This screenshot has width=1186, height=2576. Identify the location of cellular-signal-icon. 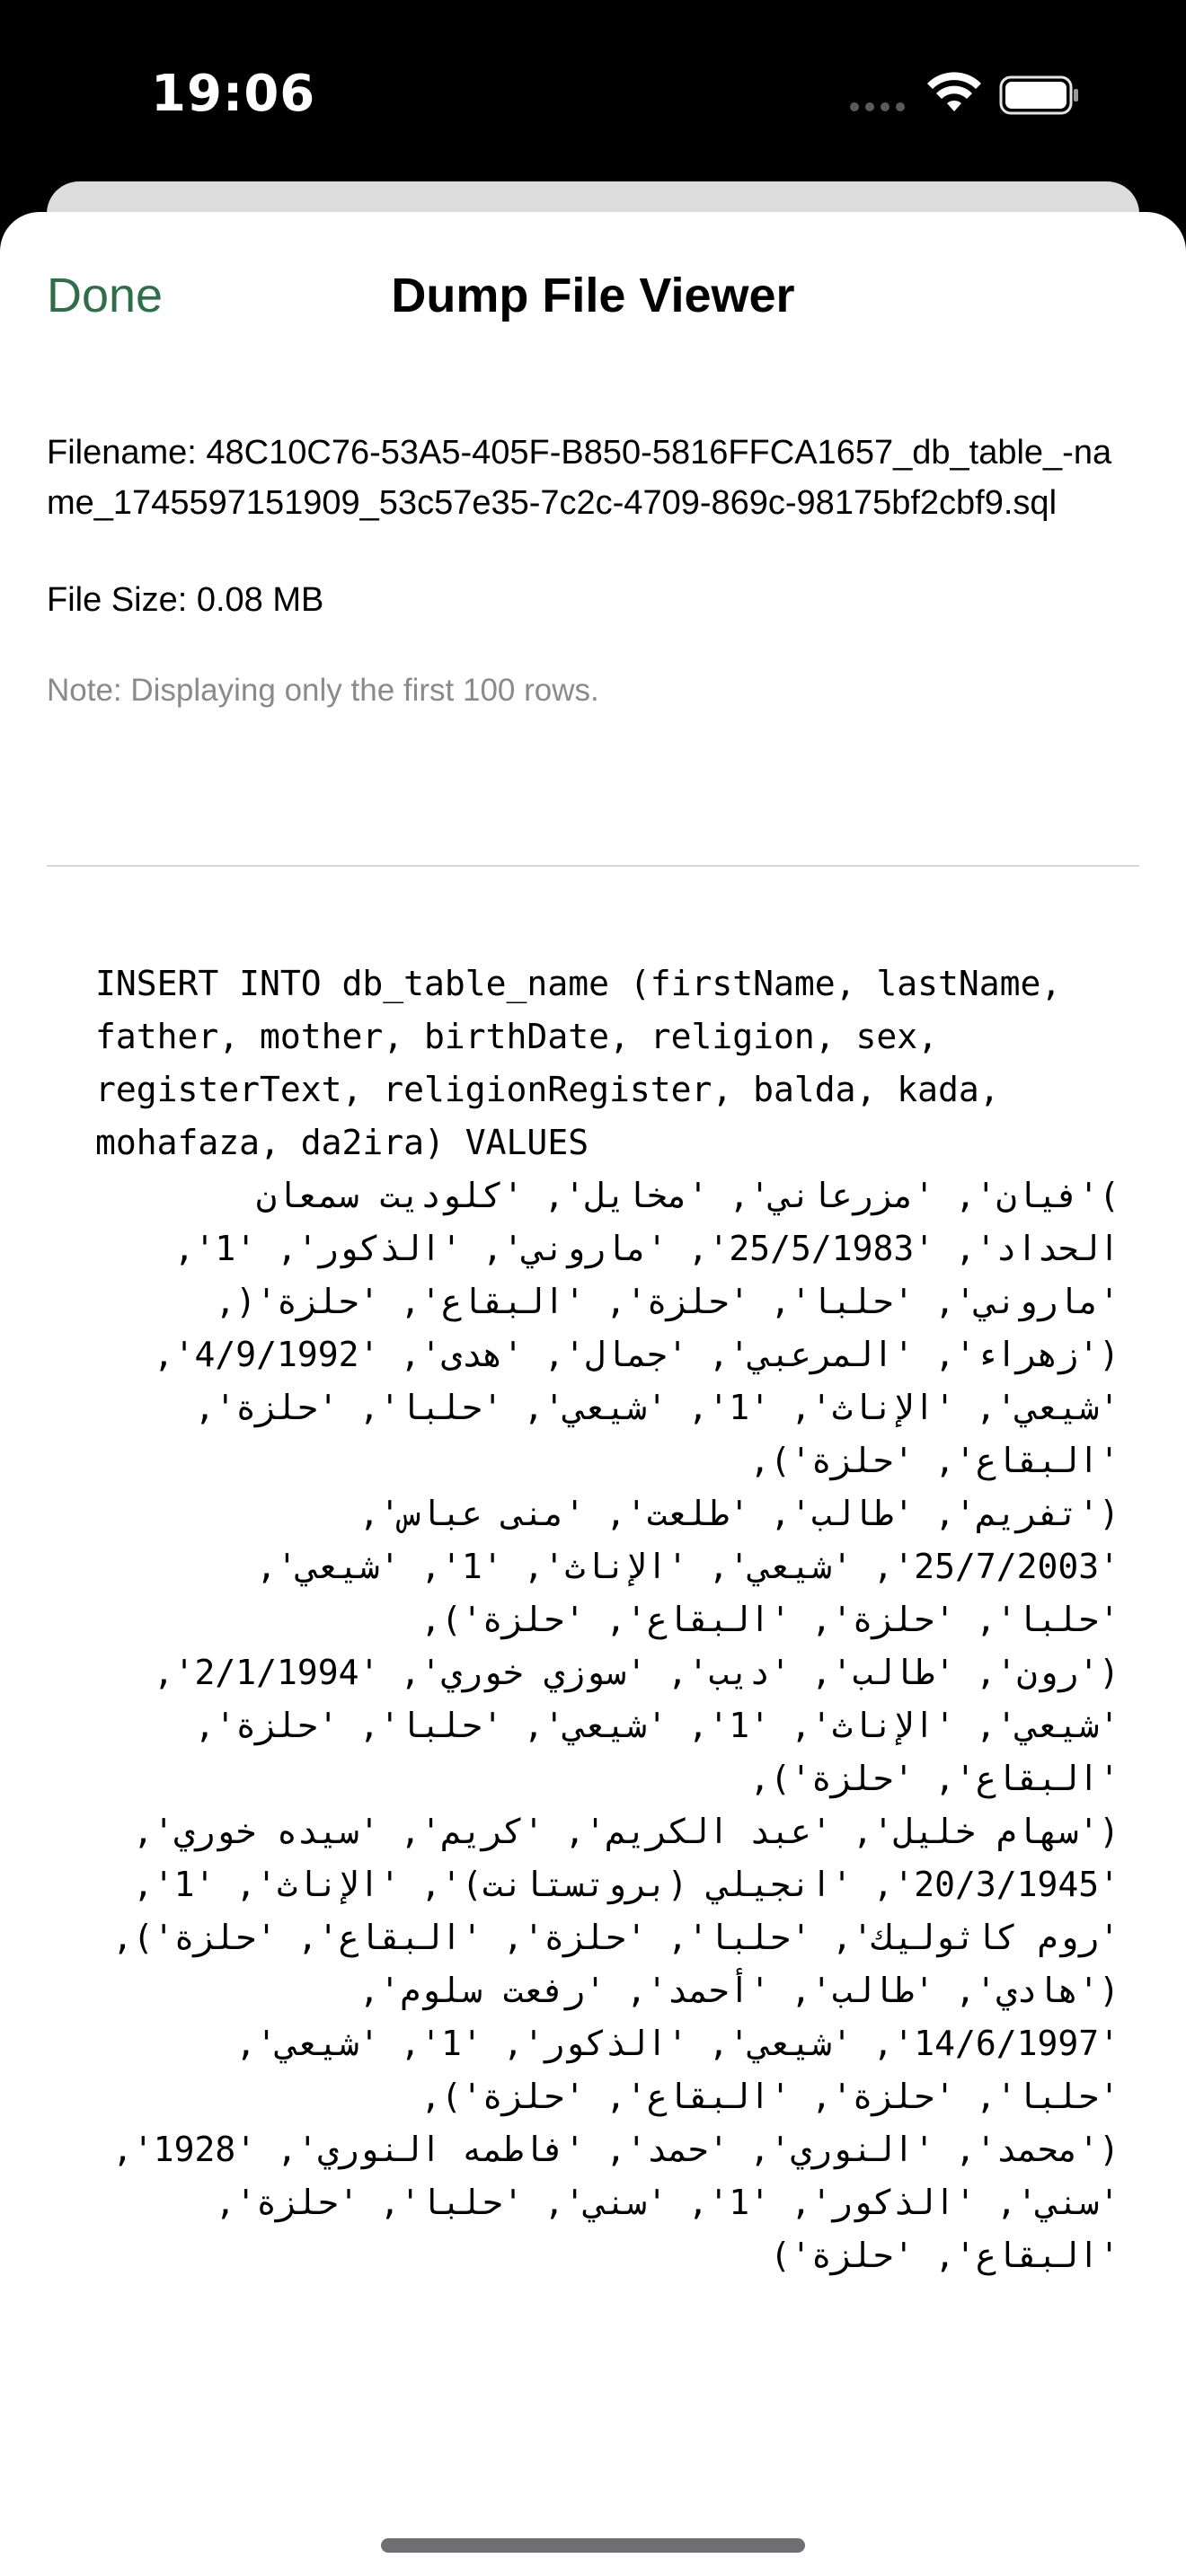
(877, 106).